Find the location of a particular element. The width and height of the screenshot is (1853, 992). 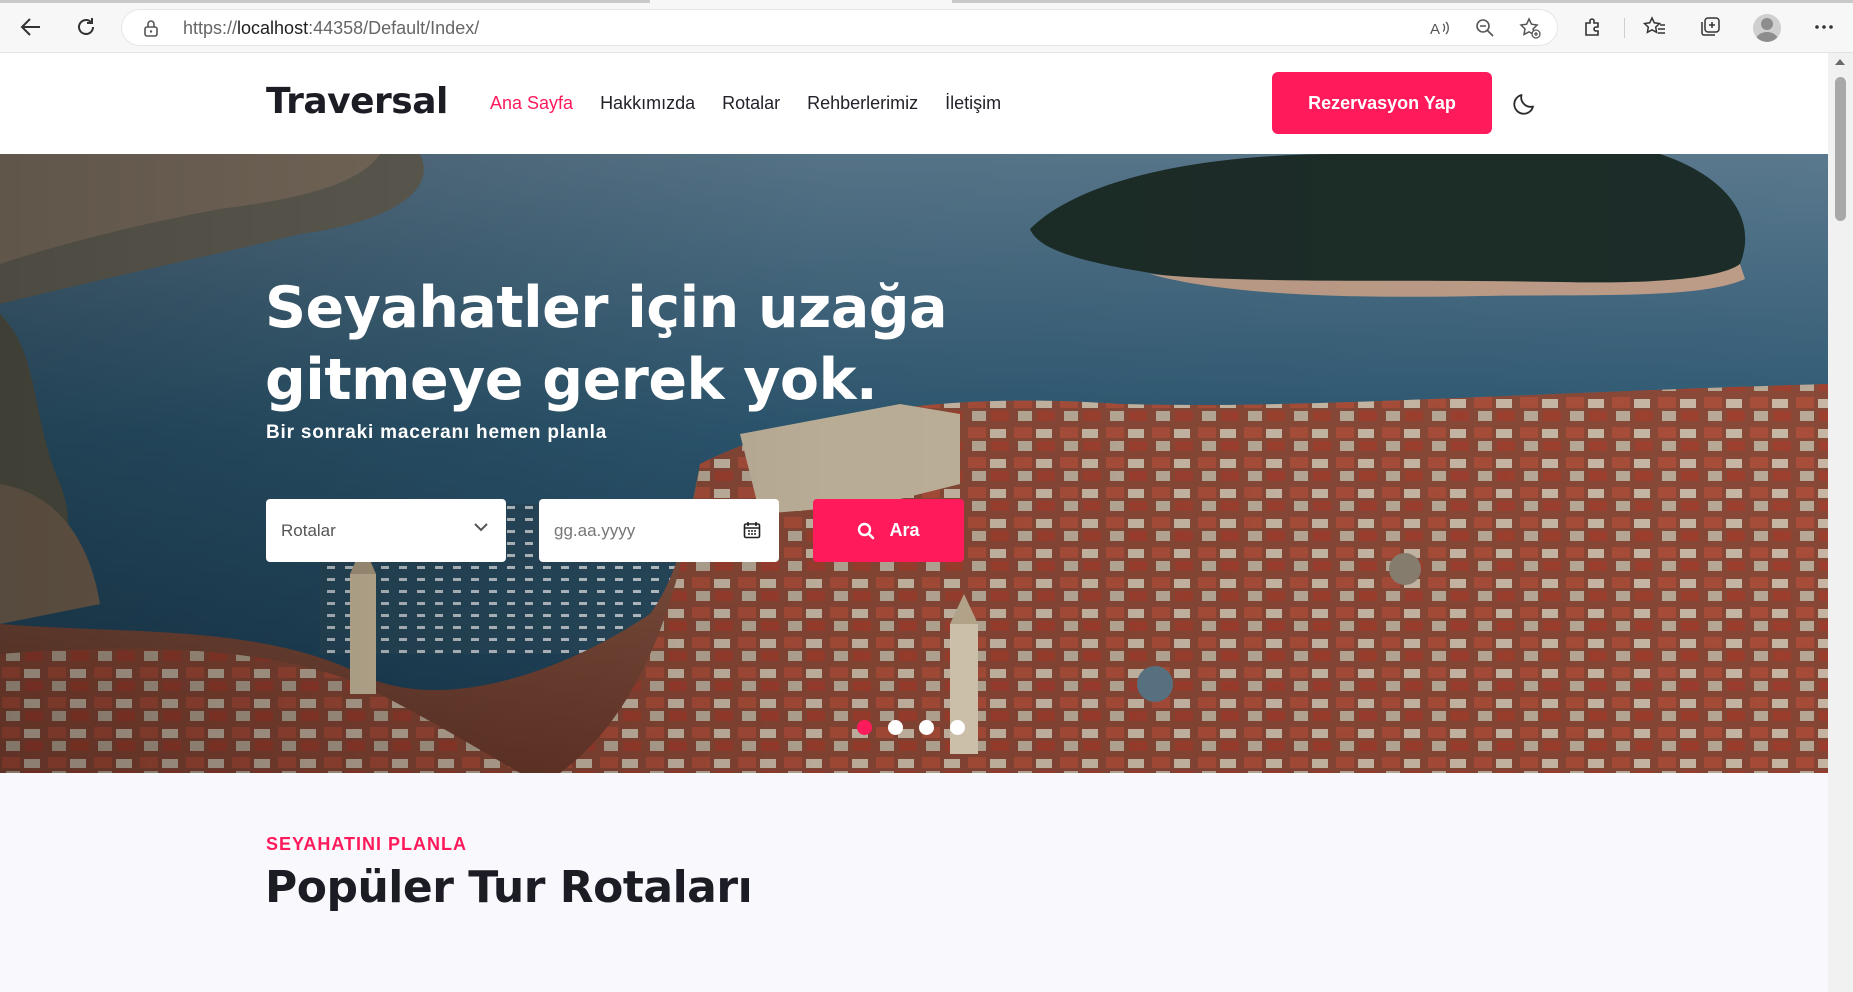

browser-toolbar: https://localhost:44358/Default/Index/ A is located at coordinates (926, 26).